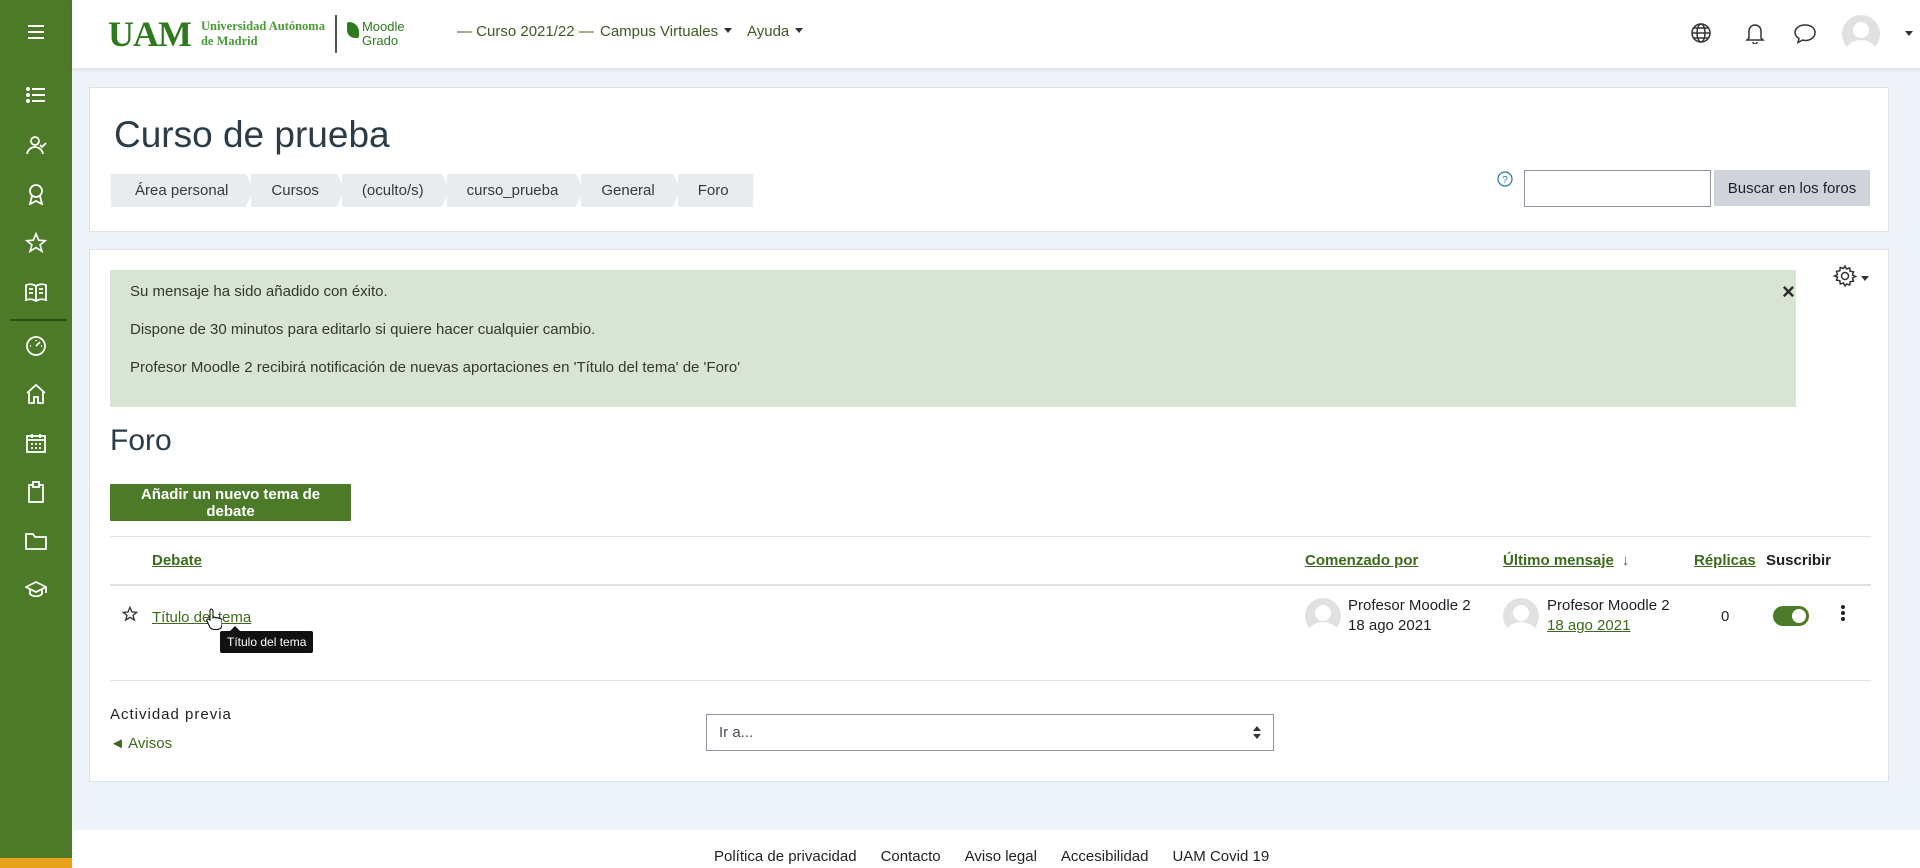 The image size is (1920, 868). I want to click on left-rail, so click(57, 434).